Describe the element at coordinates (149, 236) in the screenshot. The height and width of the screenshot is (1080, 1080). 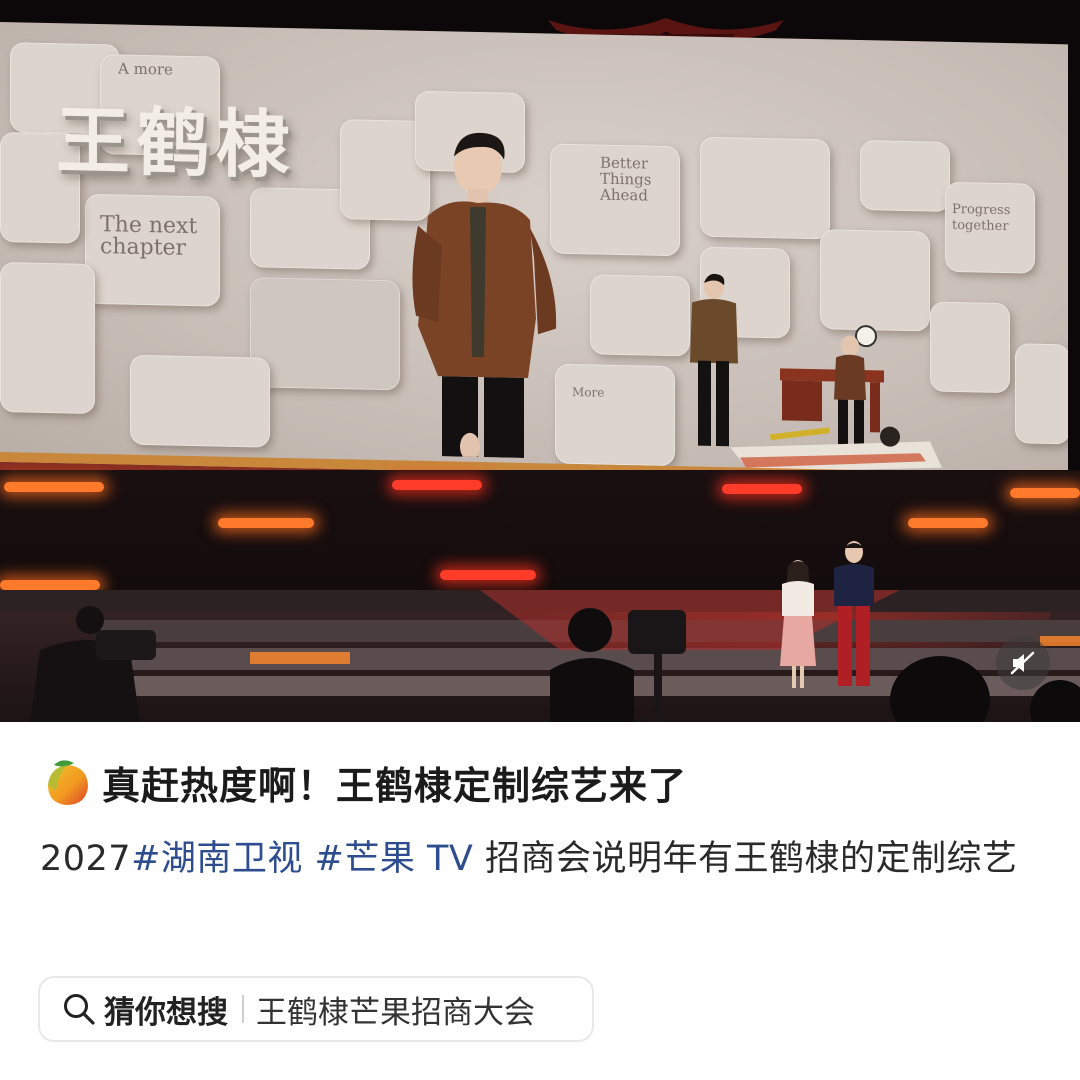
I see `puzzle-text-next-chapter: The next chapter` at that location.